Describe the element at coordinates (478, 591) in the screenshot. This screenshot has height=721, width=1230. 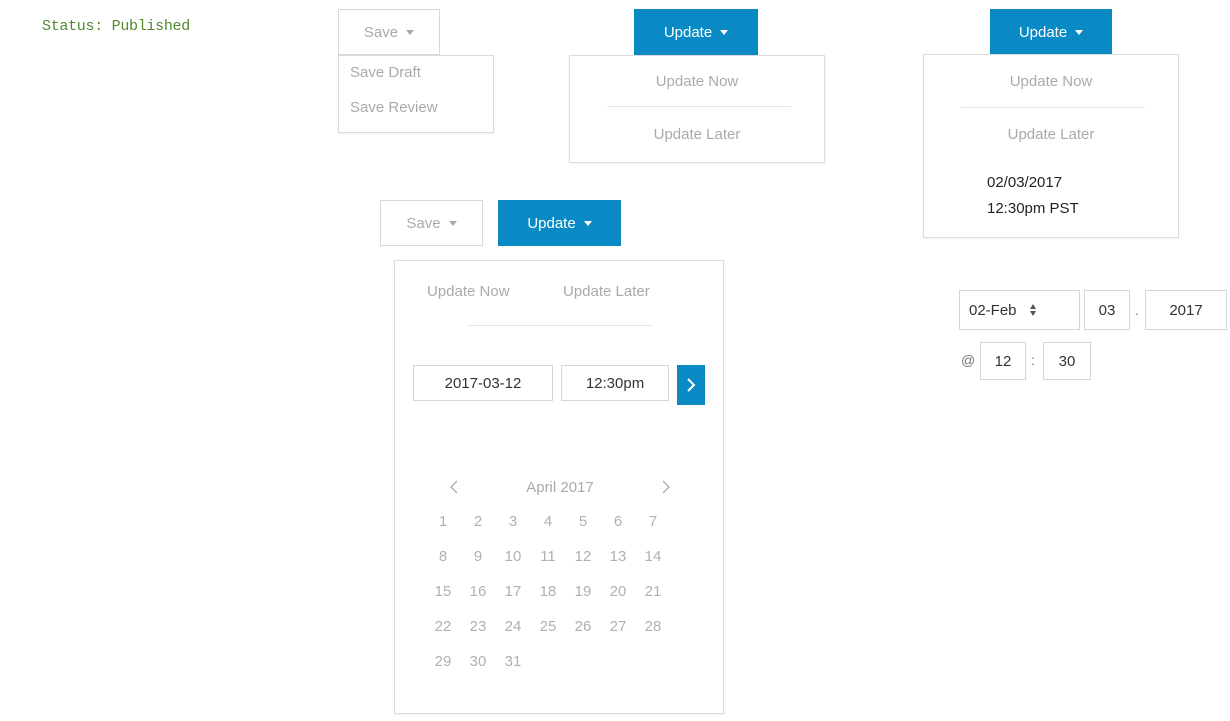
I see `calendar-day: 16` at that location.